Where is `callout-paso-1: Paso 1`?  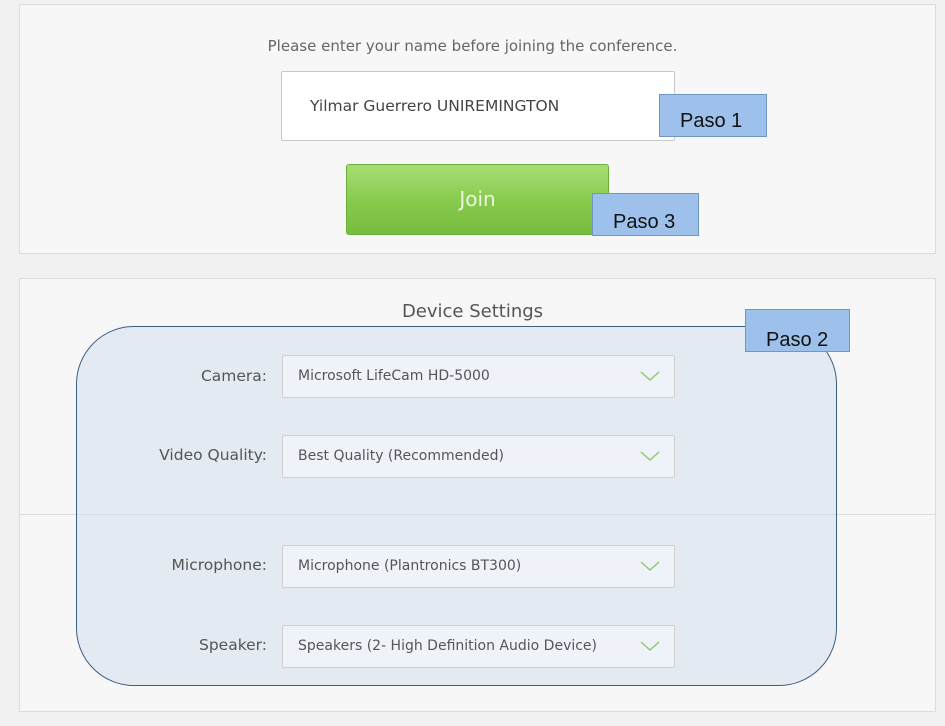
callout-paso-1: Paso 1 is located at coordinates (713, 115).